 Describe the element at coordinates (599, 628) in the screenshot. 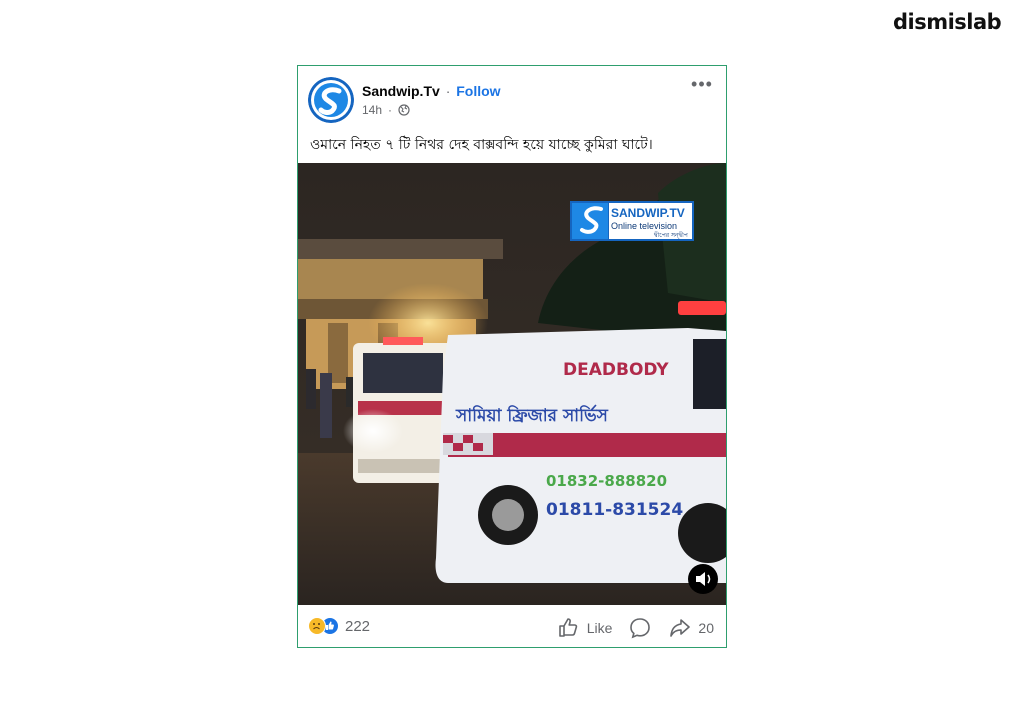

I see `like-label: Like` at that location.